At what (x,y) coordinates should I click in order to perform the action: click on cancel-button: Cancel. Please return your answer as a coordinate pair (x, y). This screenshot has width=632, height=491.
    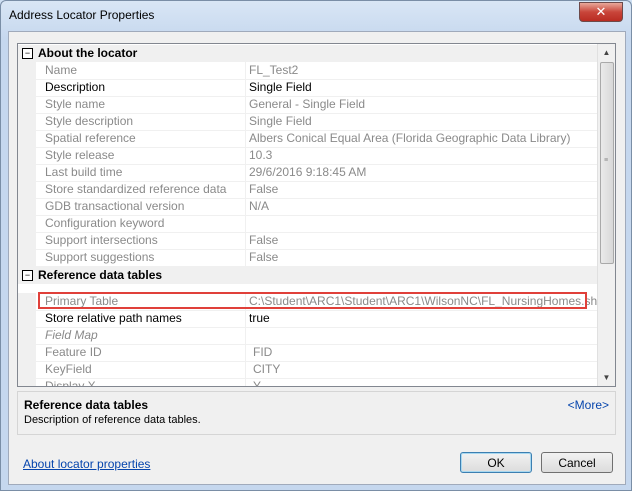
    Looking at the image, I should click on (577, 462).